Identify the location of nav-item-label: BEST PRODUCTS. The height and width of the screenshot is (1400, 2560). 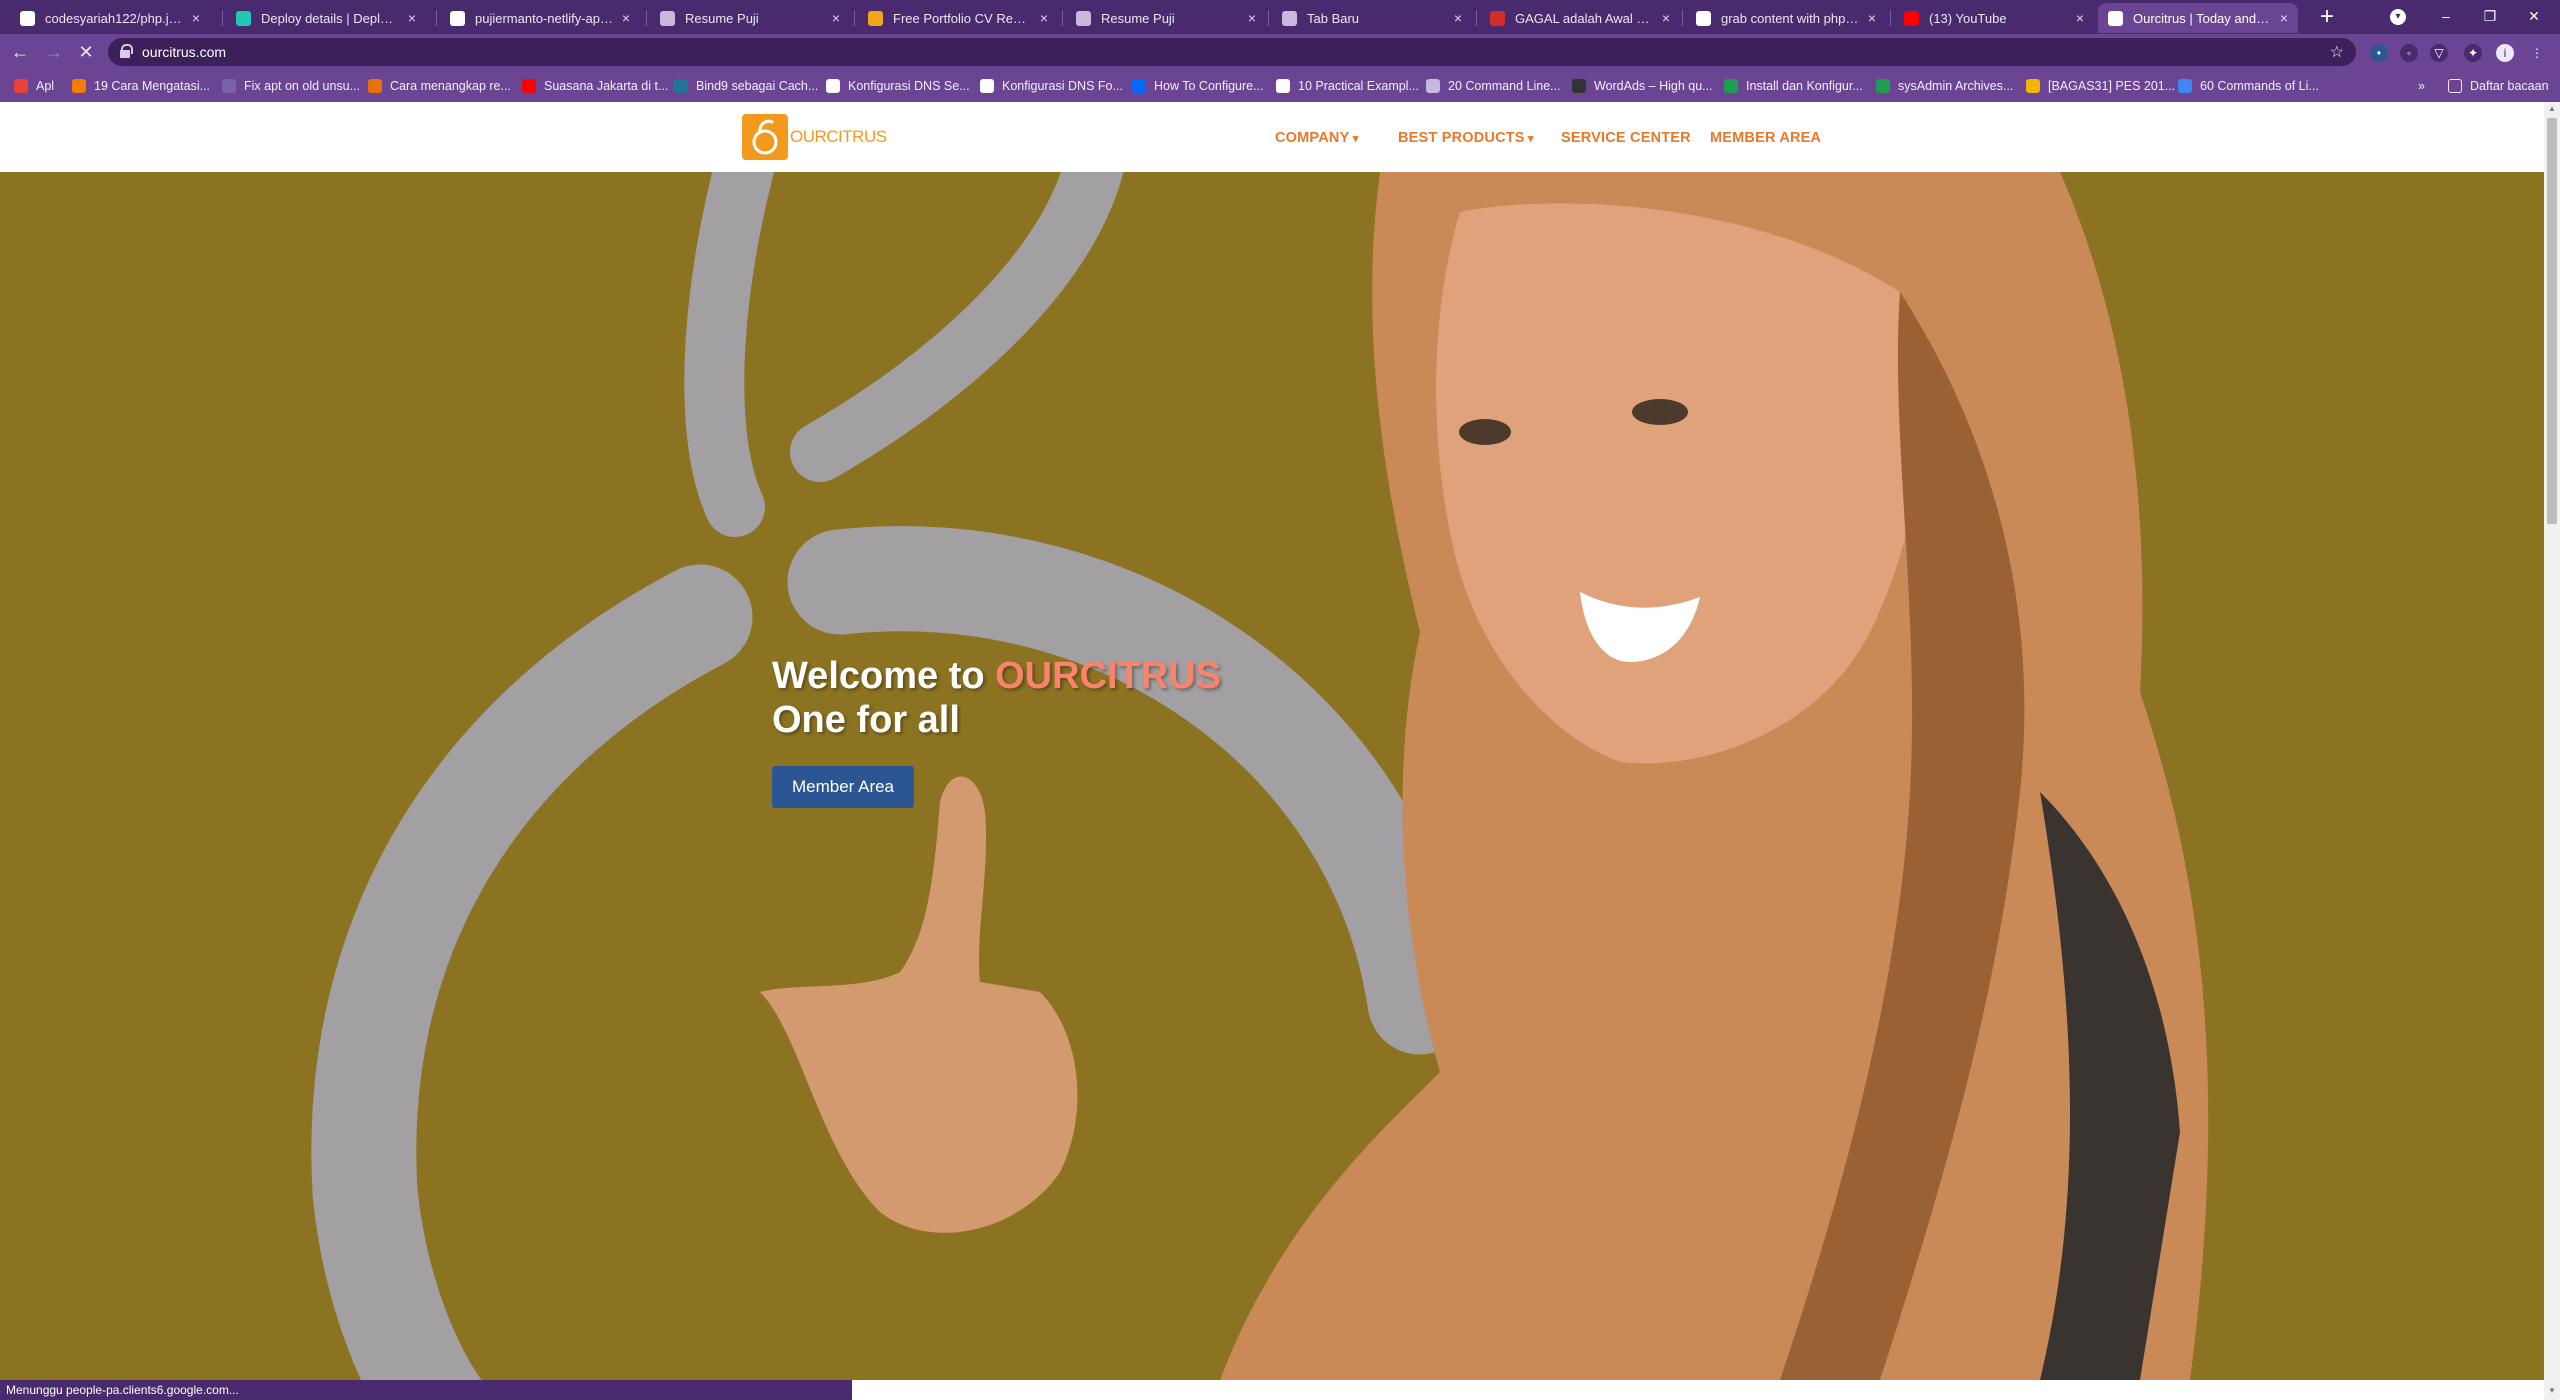
(1461, 138).